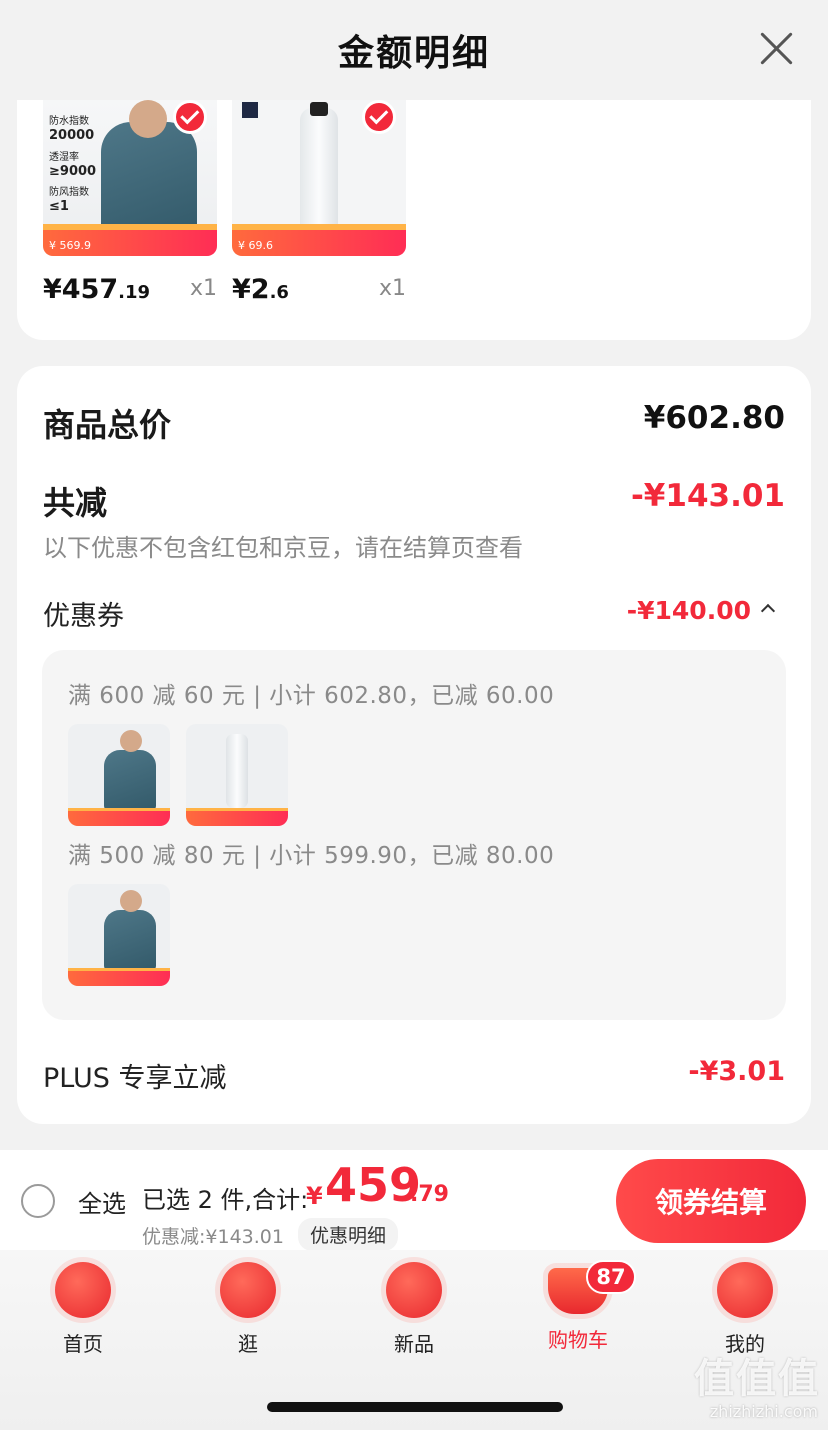 The width and height of the screenshot is (828, 1430). What do you see at coordinates (73, 165) in the screenshot?
I see `product-spec-text: 防水指数 20000 透湿率 ≥9000 防风指数 ≤1` at bounding box center [73, 165].